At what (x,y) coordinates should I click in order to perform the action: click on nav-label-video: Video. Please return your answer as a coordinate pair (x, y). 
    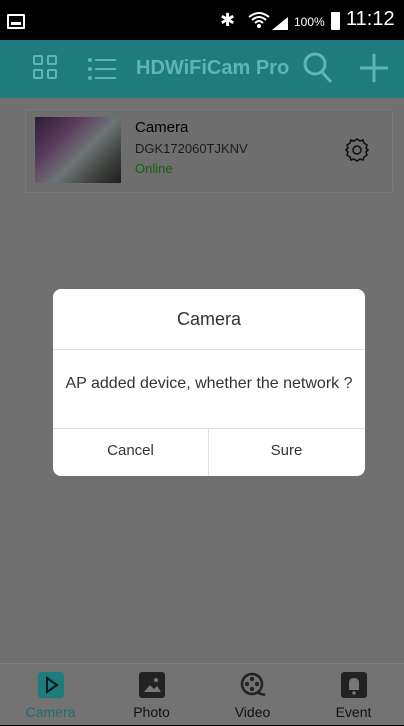
    Looking at the image, I should click on (252, 712).